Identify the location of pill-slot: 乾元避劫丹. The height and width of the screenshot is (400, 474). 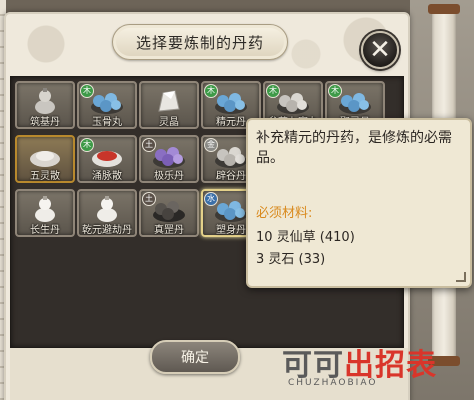
(107, 213).